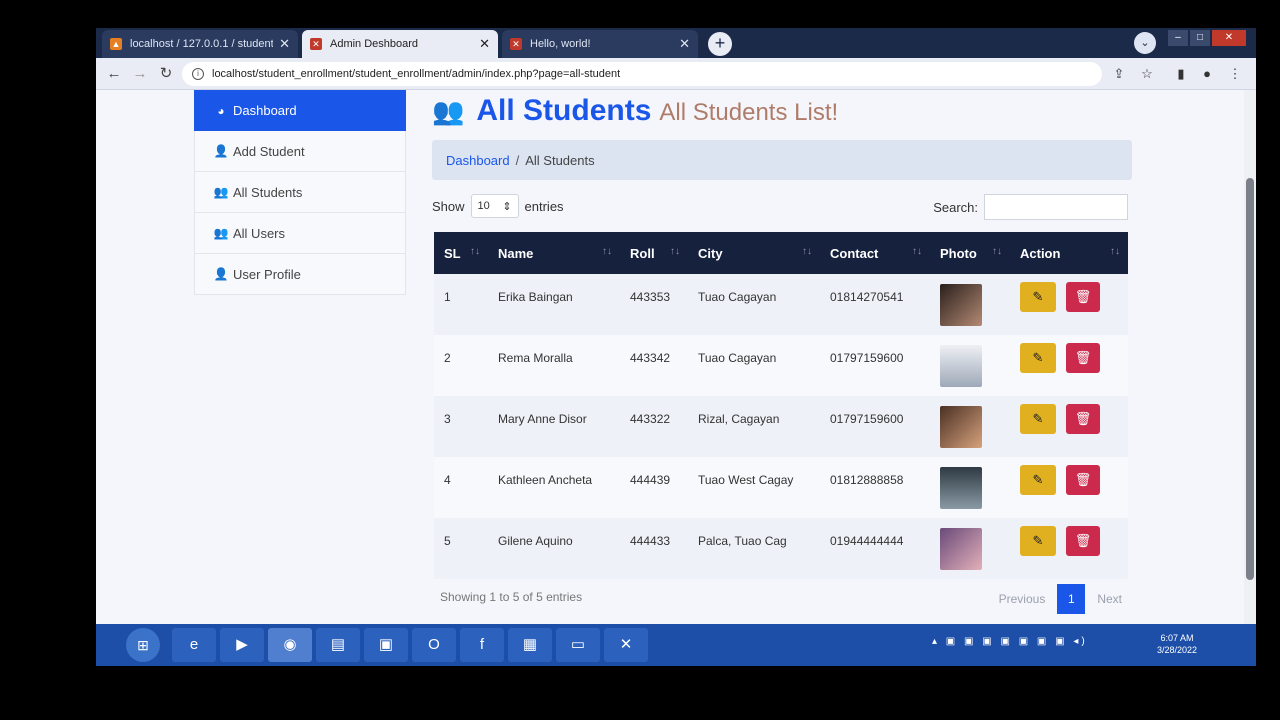  Describe the element at coordinates (221, 110) in the screenshot. I see `dashboard-icon: ◕` at that location.